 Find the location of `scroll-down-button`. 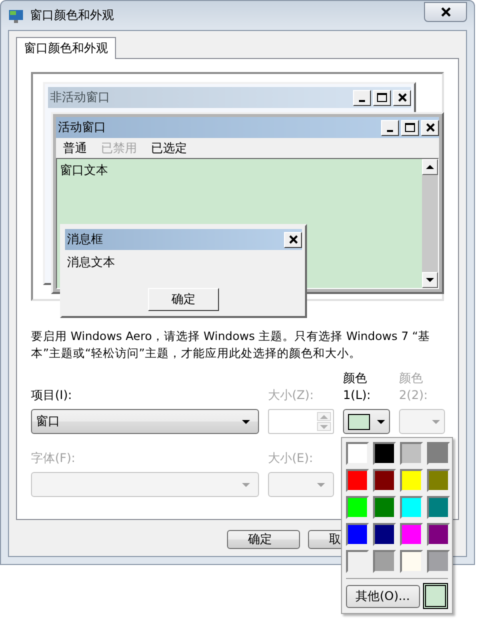

scroll-down-button is located at coordinates (430, 280).